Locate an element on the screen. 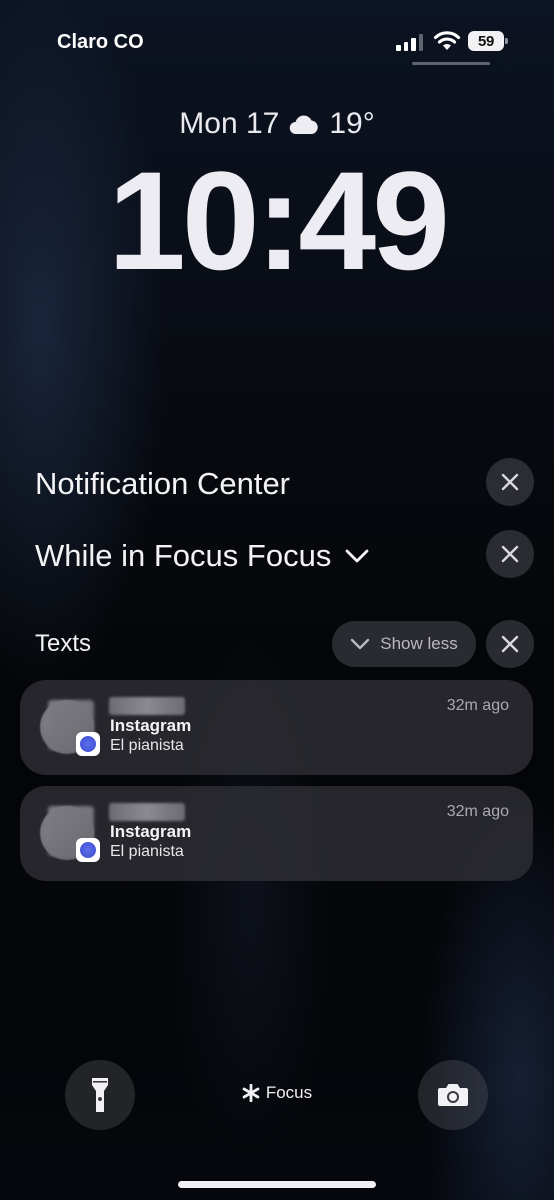 The image size is (554, 1200). cloud-icon is located at coordinates (304, 125).